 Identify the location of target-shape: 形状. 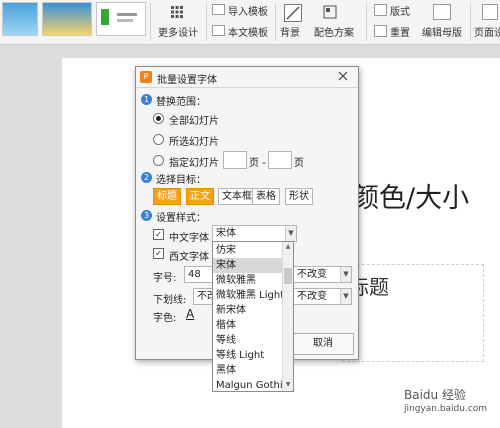
(299, 196).